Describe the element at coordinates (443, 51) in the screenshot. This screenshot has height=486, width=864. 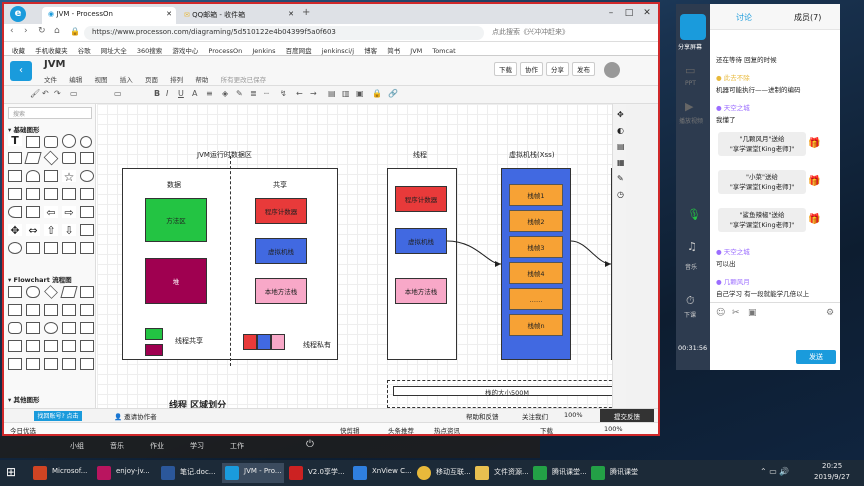
I see `bookmark-item: Tomcat` at that location.